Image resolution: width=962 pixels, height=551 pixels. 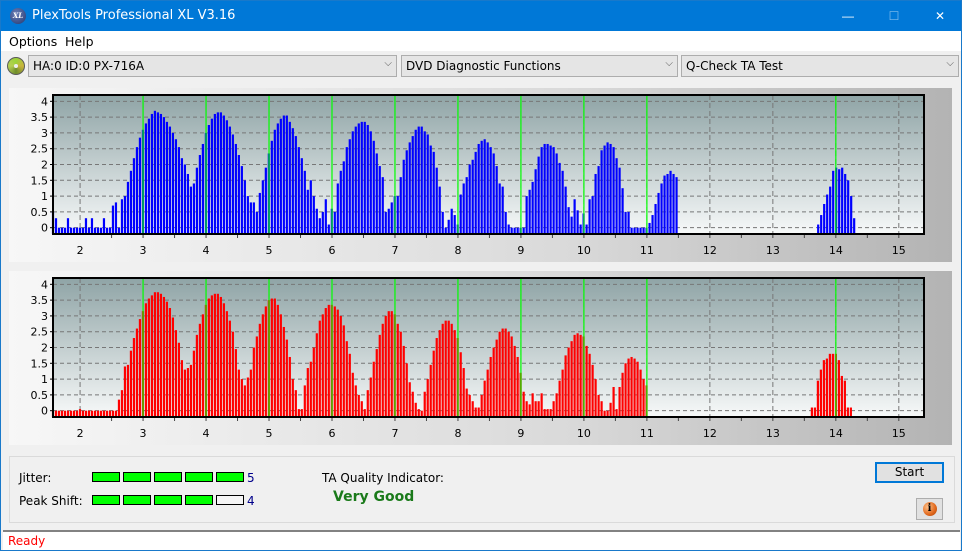 What do you see at coordinates (40, 117) in the screenshot?
I see `y-tick-label: 3.5` at bounding box center [40, 117].